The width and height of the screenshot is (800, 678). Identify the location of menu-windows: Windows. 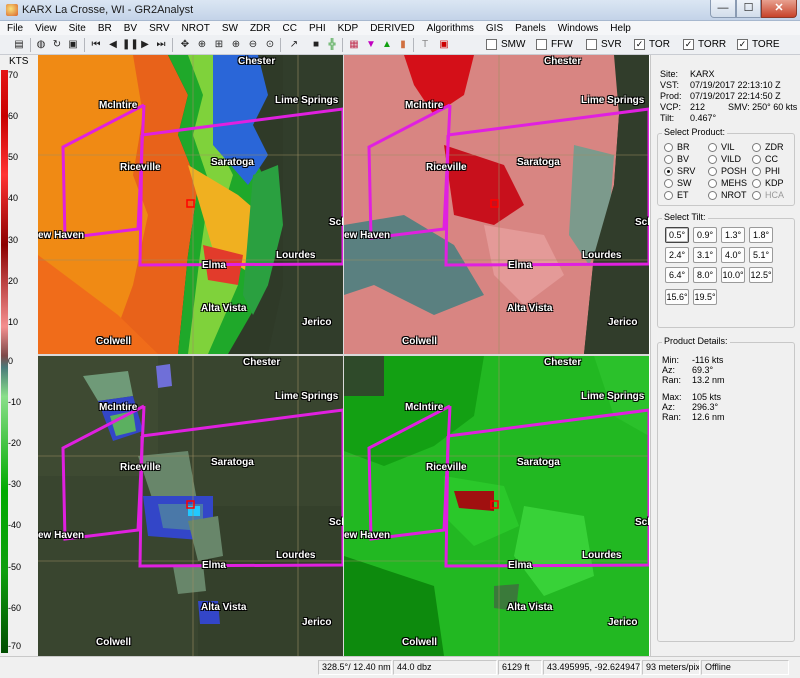
(578, 28).